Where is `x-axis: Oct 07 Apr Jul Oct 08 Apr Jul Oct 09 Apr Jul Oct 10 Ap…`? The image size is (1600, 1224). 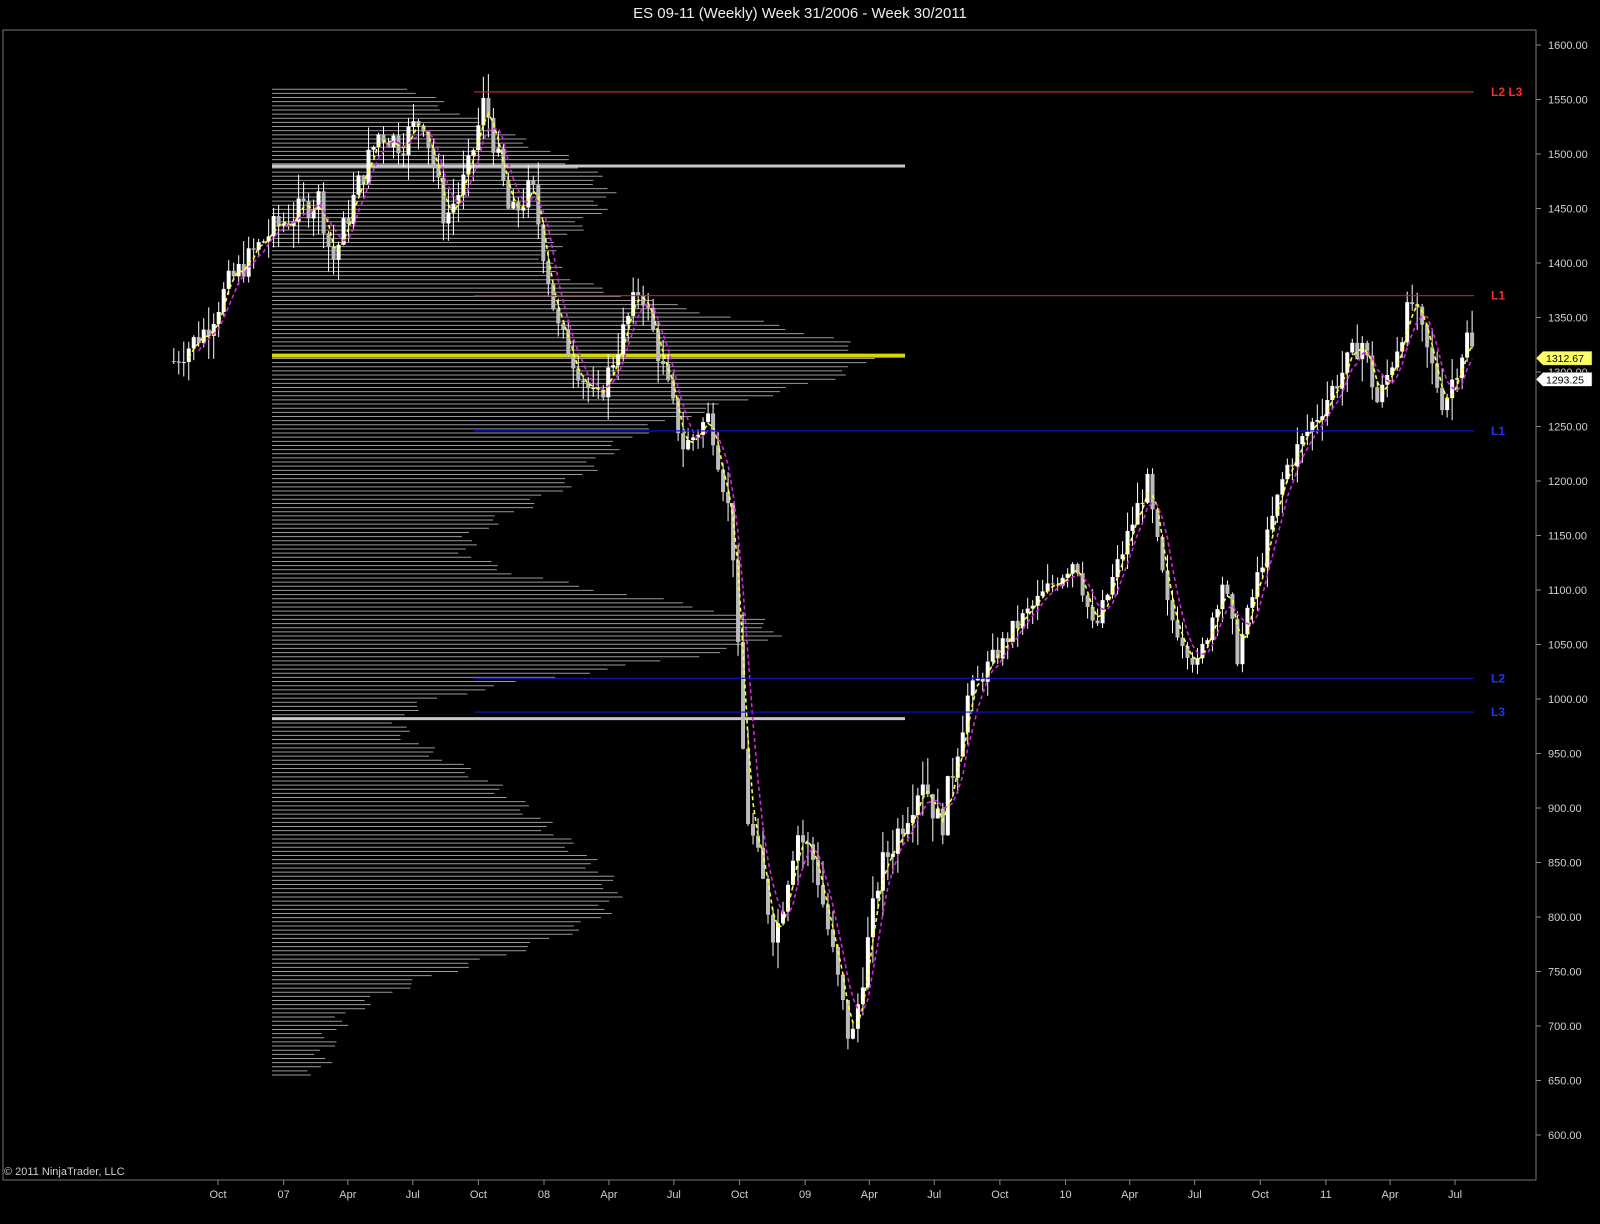
x-axis: Oct 07 Apr Jul Oct 08 Apr Jul Oct 09 Apr Jul Oct 10 Ap… is located at coordinates (835, 1190).